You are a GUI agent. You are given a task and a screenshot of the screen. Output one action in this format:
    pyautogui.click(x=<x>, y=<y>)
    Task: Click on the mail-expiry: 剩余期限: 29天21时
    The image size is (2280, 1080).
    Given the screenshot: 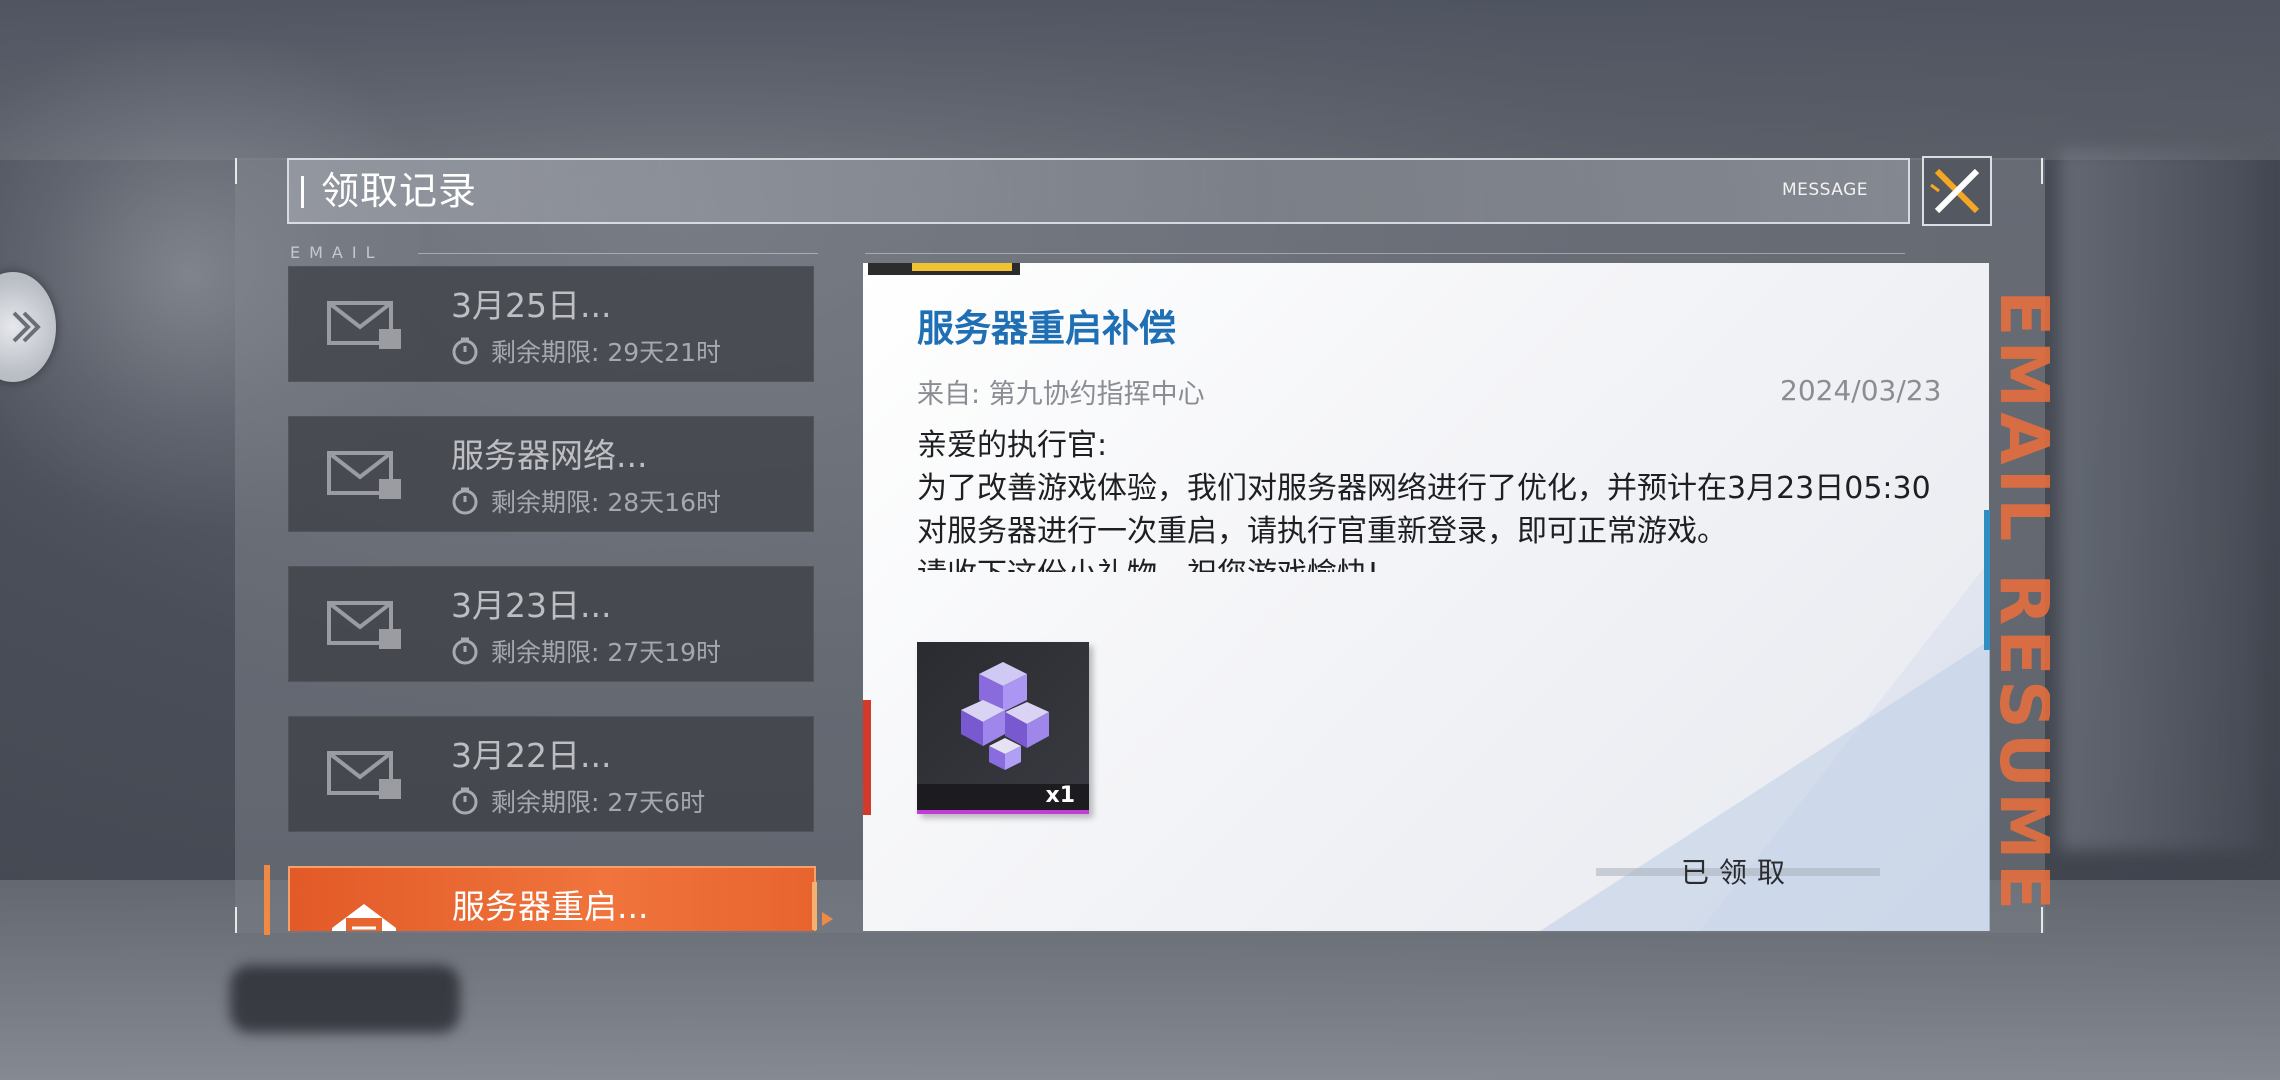 What is the action you would take?
    pyautogui.click(x=586, y=351)
    